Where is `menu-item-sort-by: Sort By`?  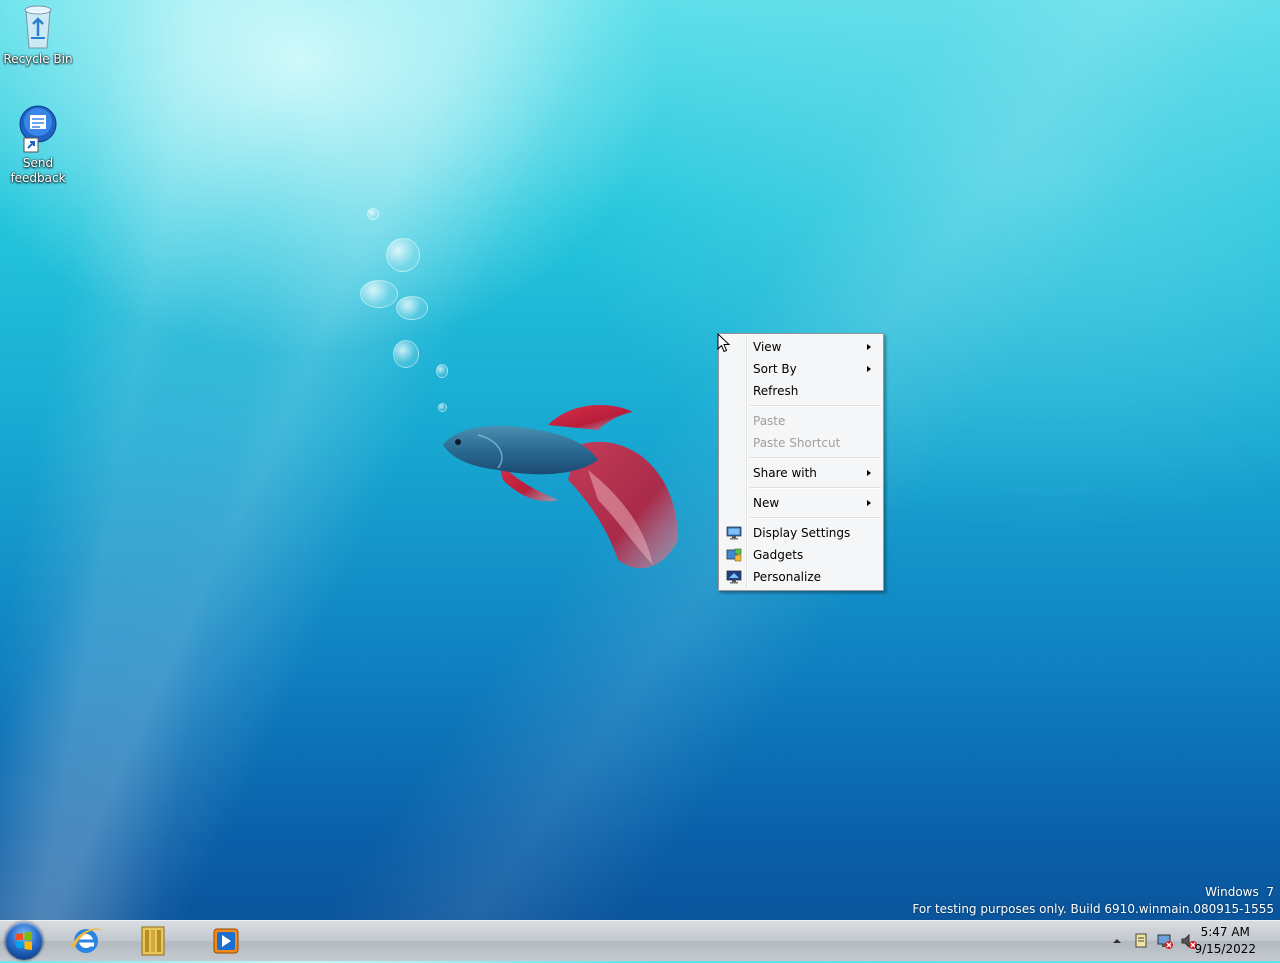
menu-item-sort-by: Sort By is located at coordinates (801, 369).